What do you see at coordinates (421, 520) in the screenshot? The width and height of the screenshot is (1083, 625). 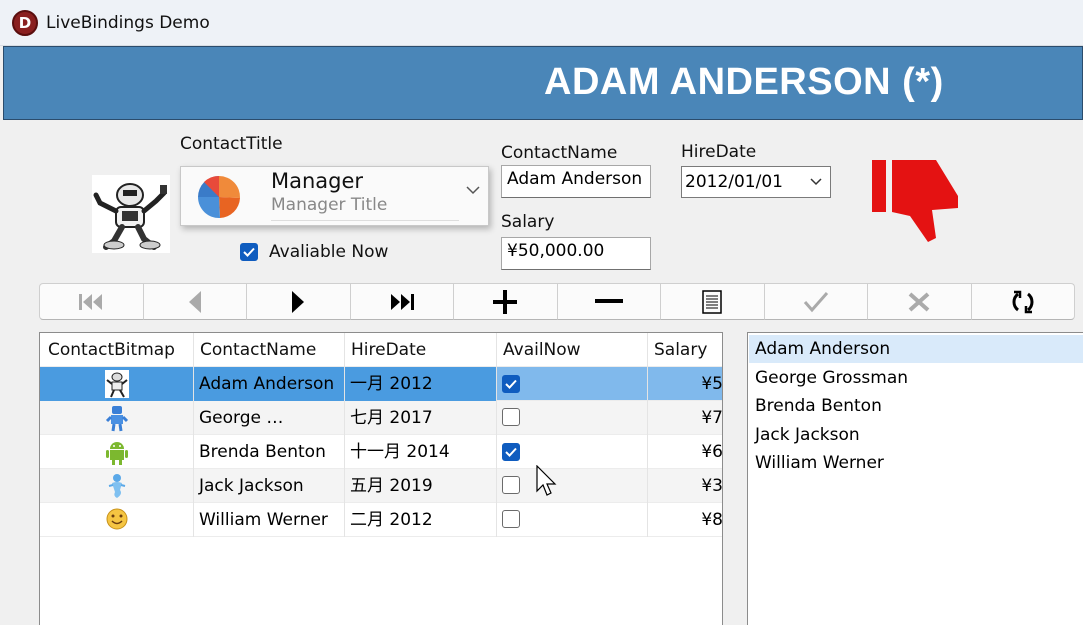 I see `row-hire-date: 二月 2012` at bounding box center [421, 520].